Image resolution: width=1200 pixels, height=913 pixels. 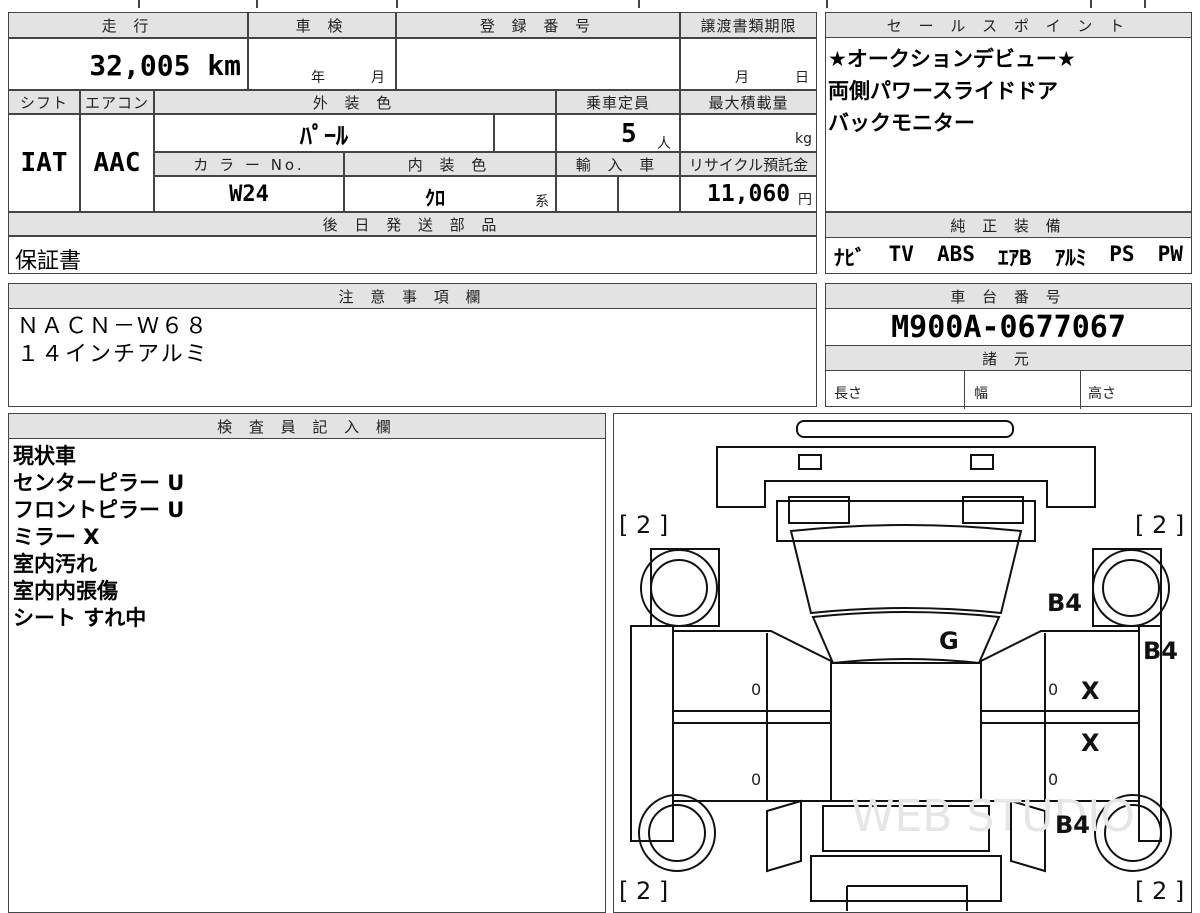 I want to click on mileage-header: 走 行, so click(x=128, y=25).